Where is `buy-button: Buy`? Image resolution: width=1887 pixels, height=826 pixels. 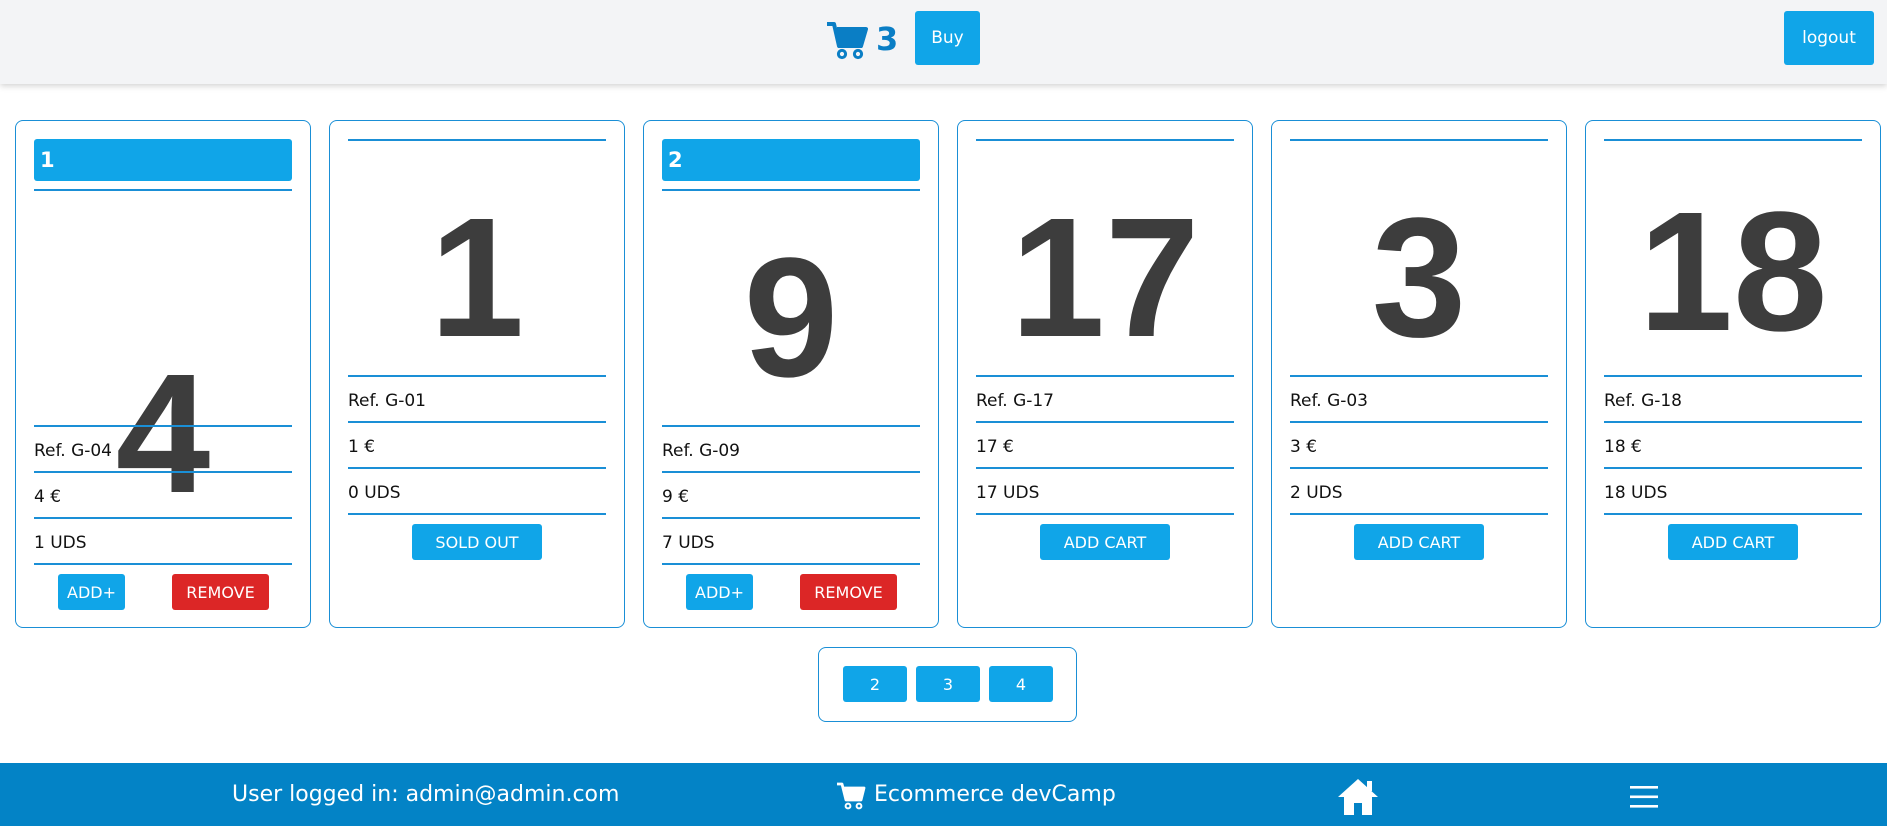
buy-button: Buy is located at coordinates (947, 38).